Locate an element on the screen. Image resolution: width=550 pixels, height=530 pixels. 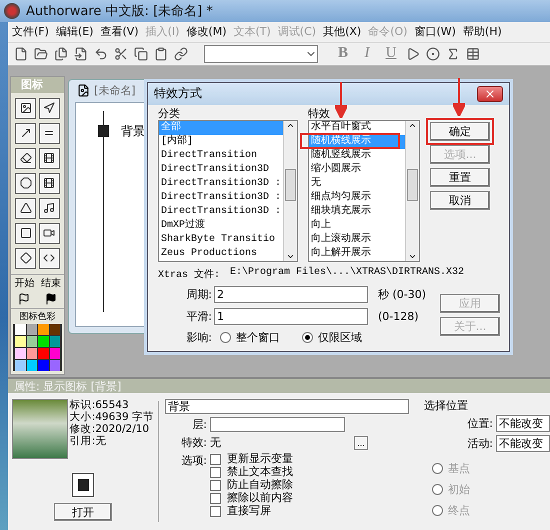
list-item: [内部] is located at coordinates (221, 141).